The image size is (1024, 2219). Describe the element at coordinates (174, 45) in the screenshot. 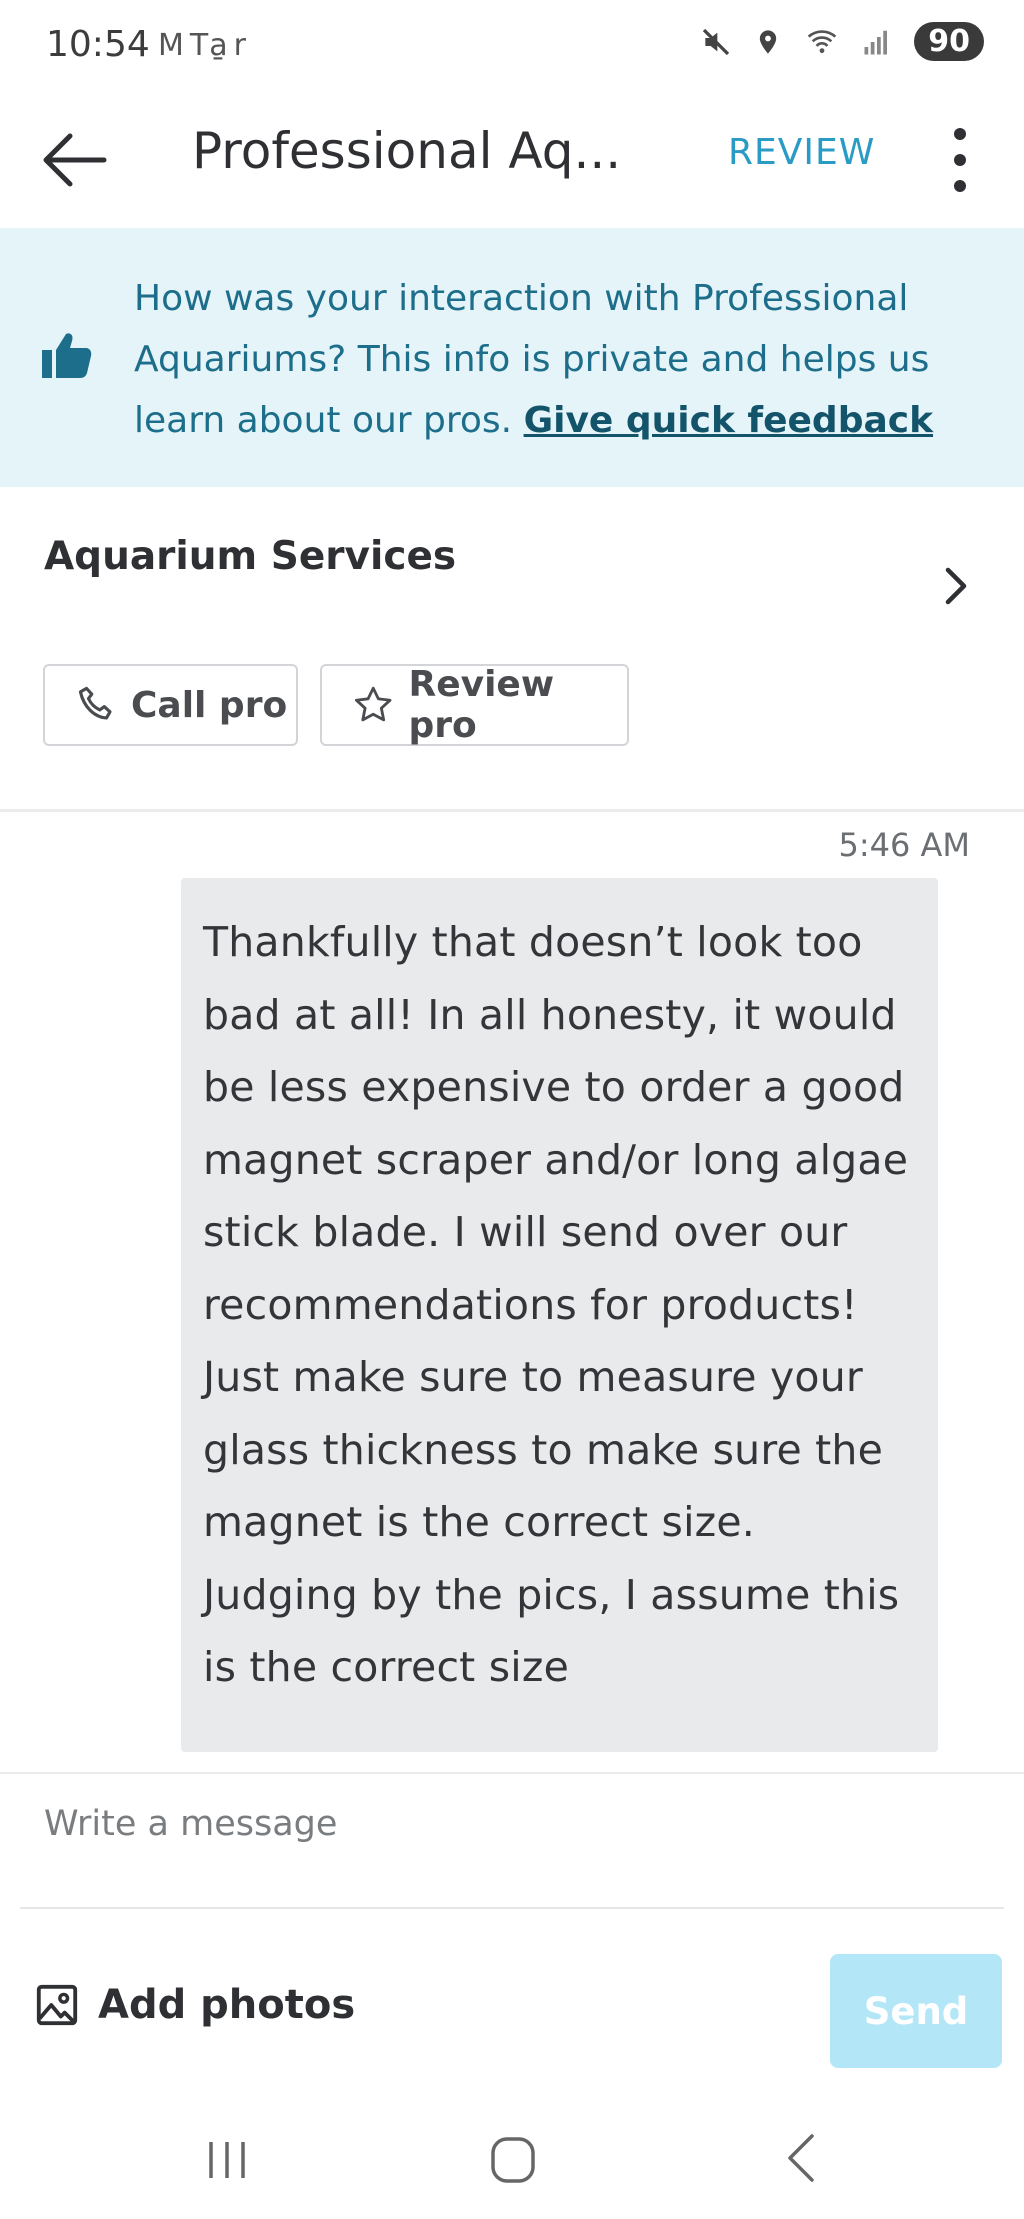

I see `gmail-icon: M` at that location.